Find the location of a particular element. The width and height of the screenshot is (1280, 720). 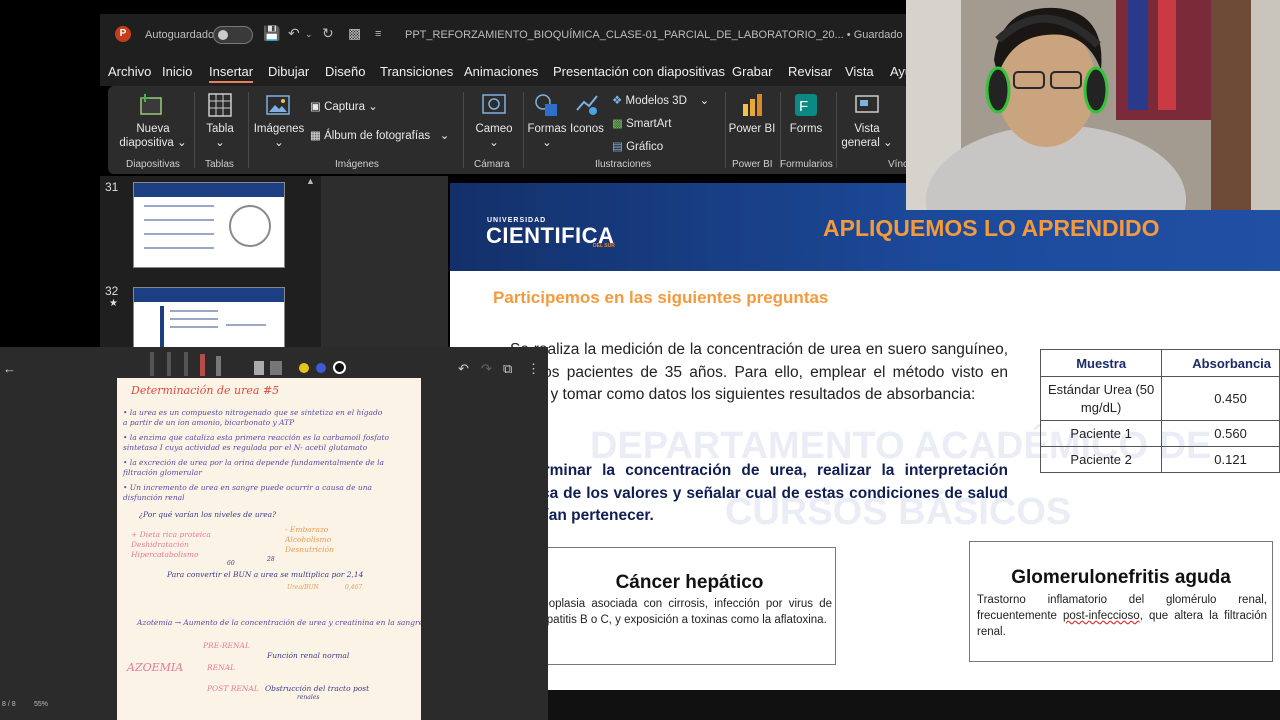

color-blue-swatch is located at coordinates (321, 368).